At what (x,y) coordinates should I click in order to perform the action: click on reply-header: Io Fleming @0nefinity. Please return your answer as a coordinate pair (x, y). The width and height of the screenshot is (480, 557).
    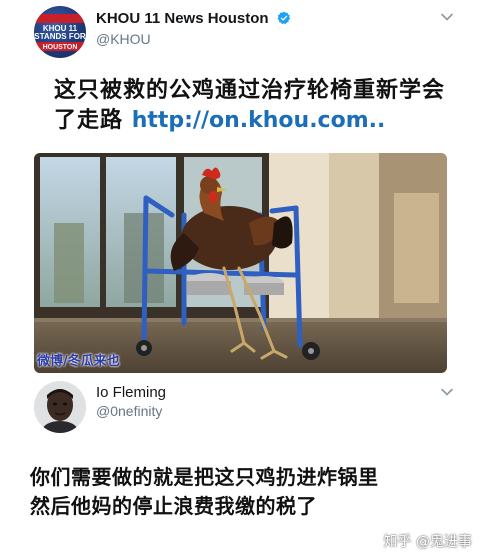
    Looking at the image, I should click on (244, 407).